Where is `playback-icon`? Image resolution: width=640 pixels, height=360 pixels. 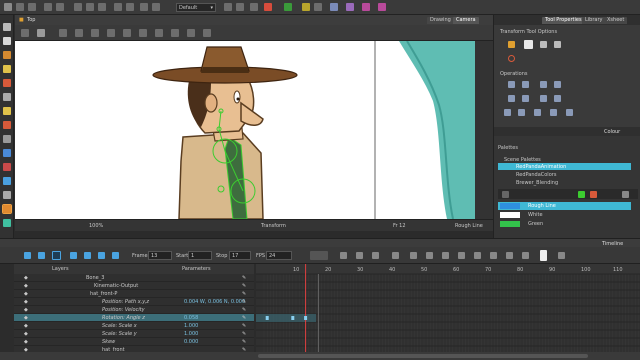 playback-icon is located at coordinates (118, 7).